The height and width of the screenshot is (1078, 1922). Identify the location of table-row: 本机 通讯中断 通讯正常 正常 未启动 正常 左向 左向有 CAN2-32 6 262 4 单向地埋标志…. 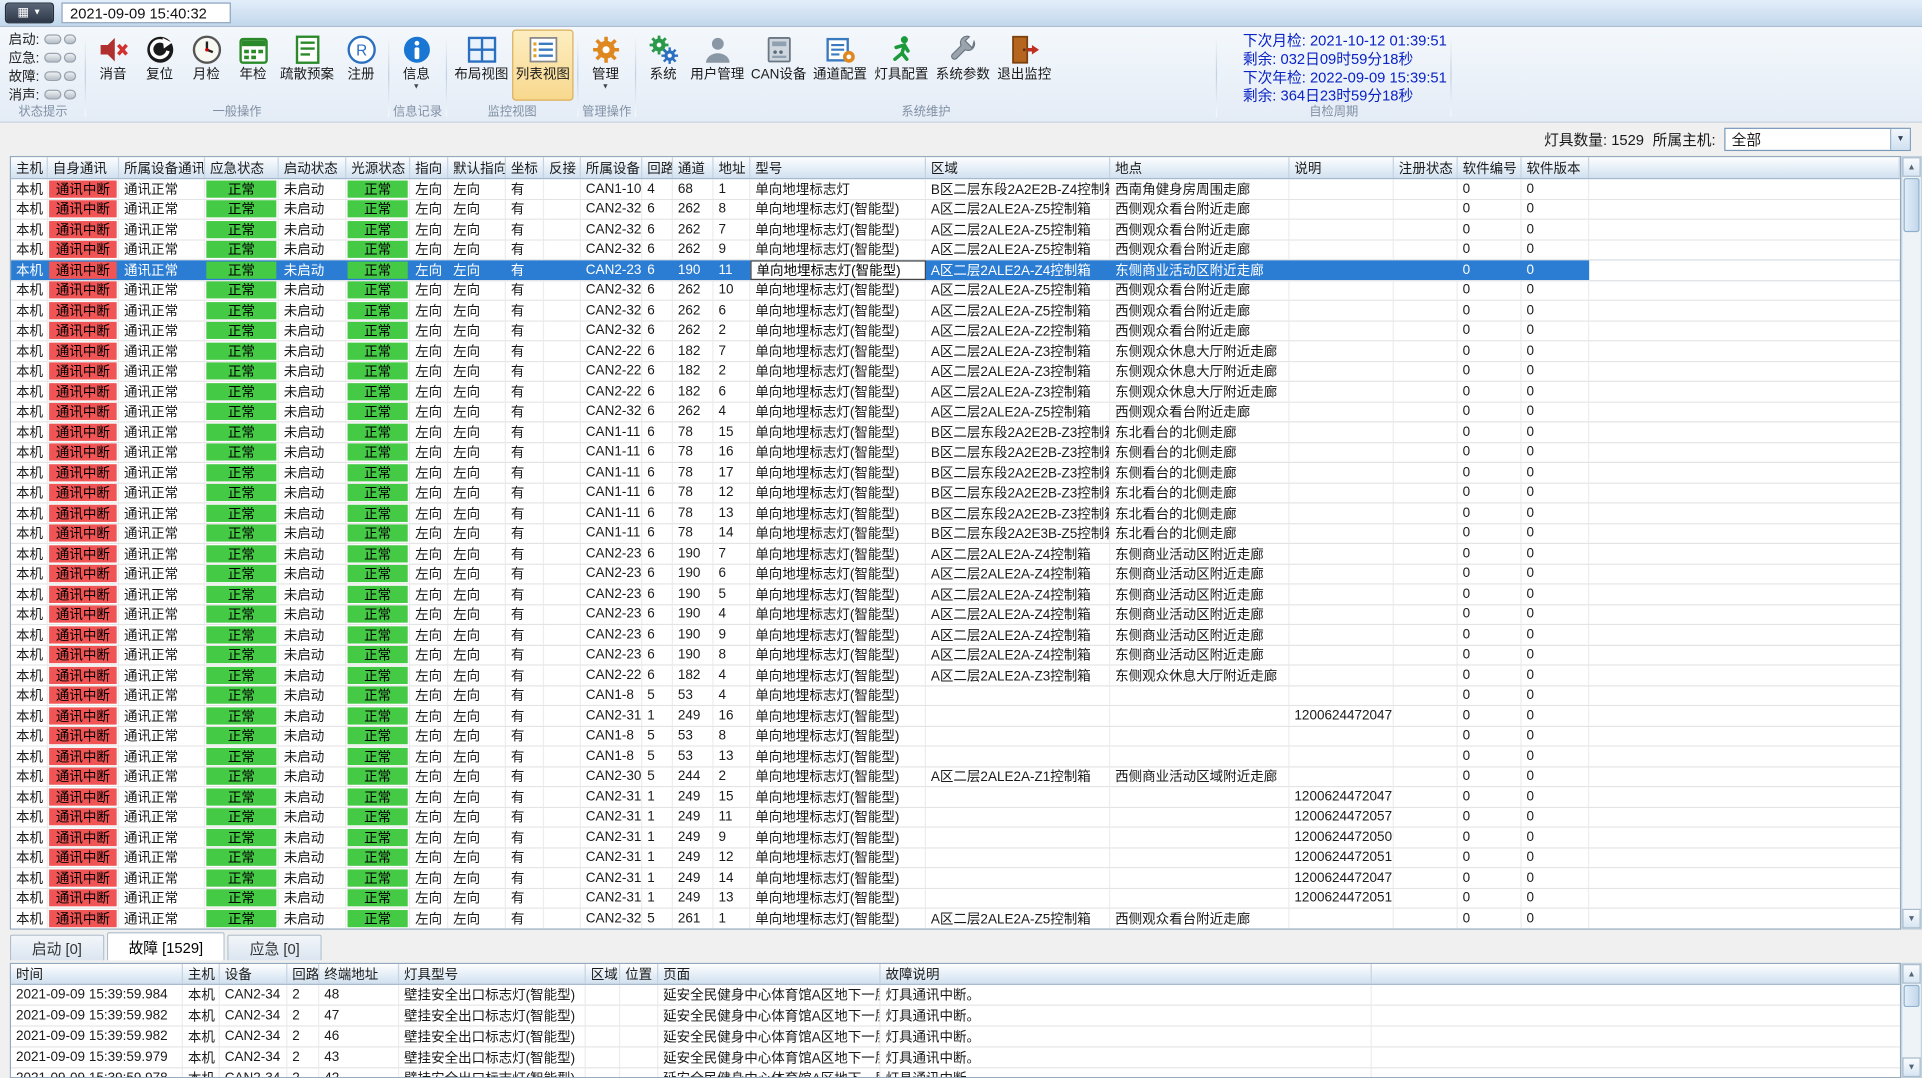
(955, 412).